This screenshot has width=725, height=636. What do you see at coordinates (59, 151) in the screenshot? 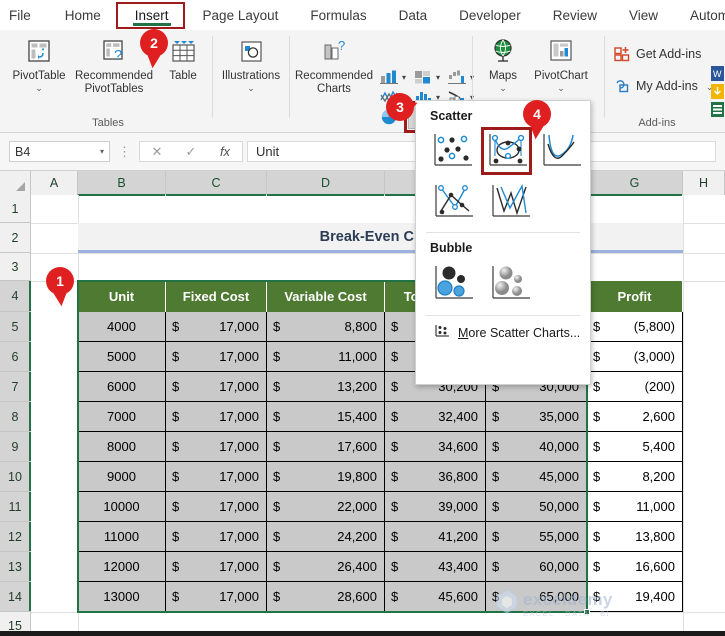
I see `name-box: B4 ▾` at bounding box center [59, 151].